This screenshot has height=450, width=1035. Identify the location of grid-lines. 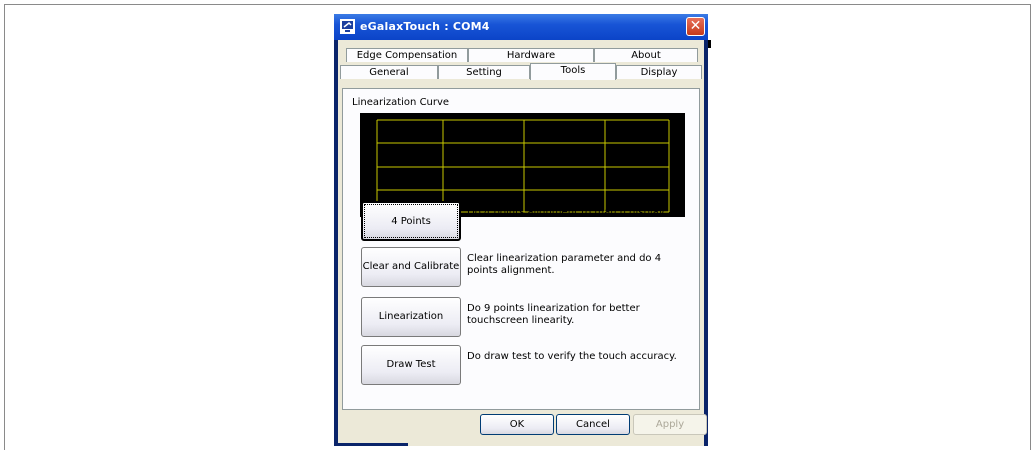
(523, 166).